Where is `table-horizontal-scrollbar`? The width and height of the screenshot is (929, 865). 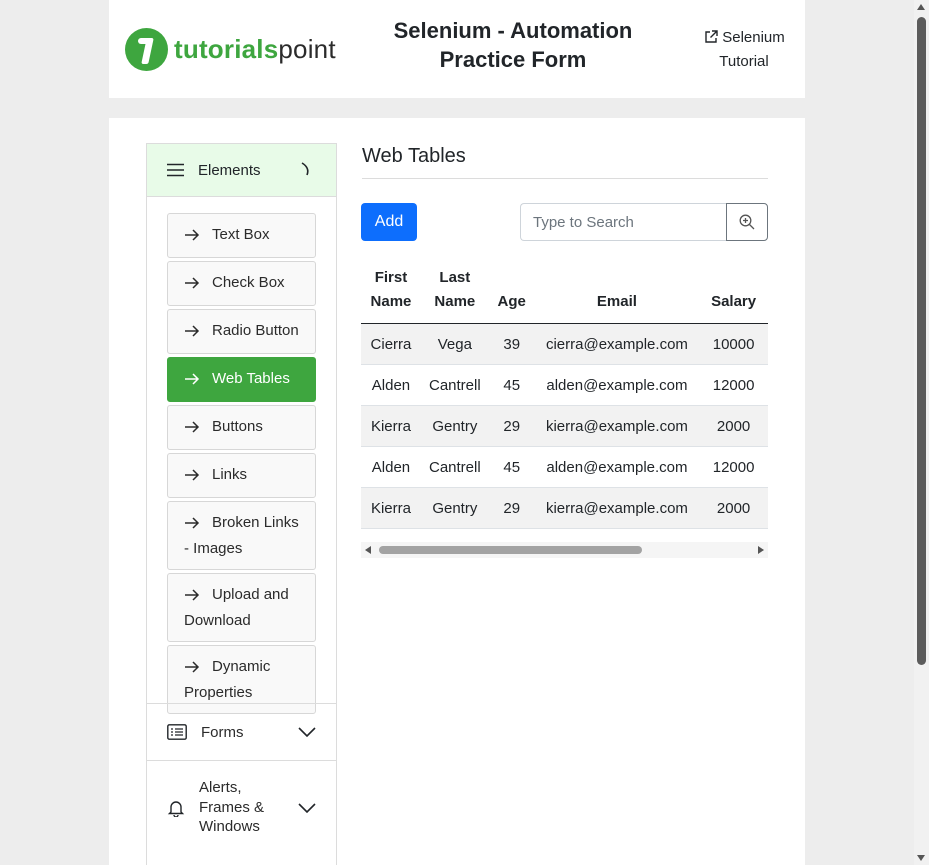
table-horizontal-scrollbar is located at coordinates (564, 550).